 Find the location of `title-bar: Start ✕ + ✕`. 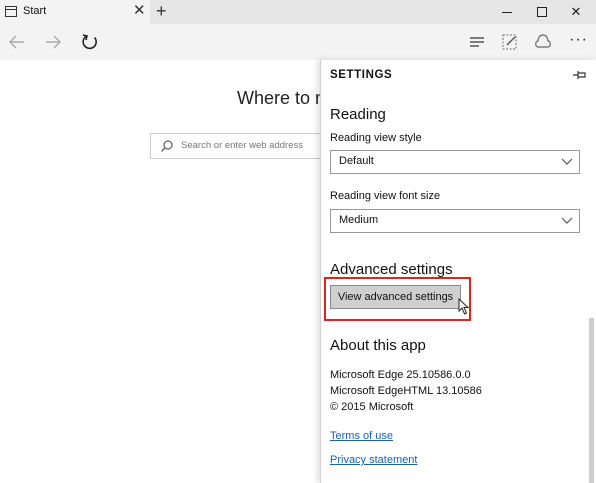

title-bar: Start ✕ + ✕ is located at coordinates (298, 12).